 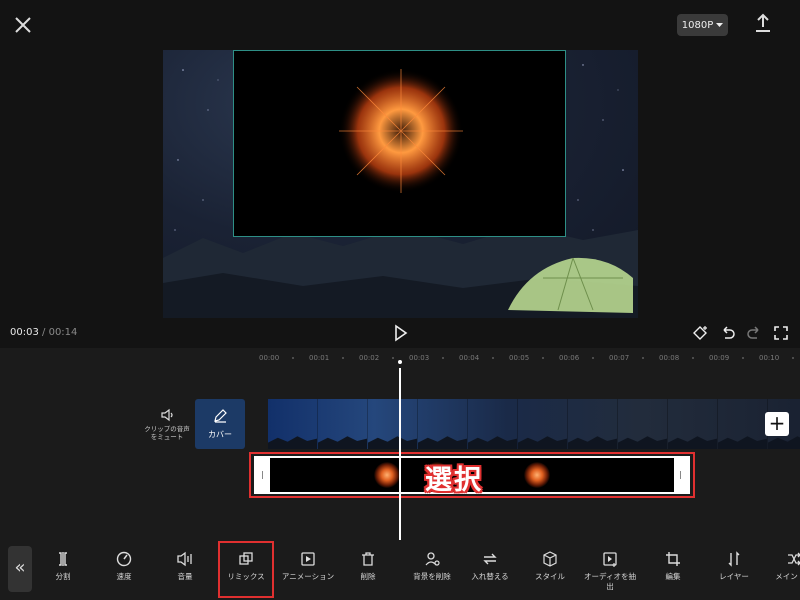 I want to click on tool-speed: 速度, so click(x=124, y=566).